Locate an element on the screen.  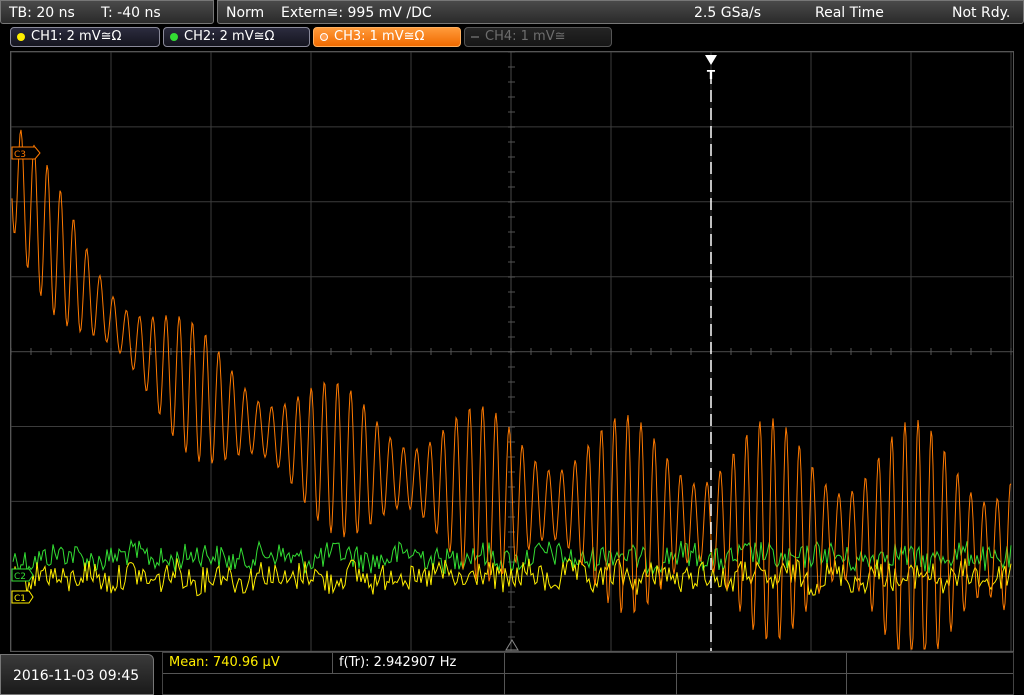
ch2-indicator-icon is located at coordinates (174, 37).